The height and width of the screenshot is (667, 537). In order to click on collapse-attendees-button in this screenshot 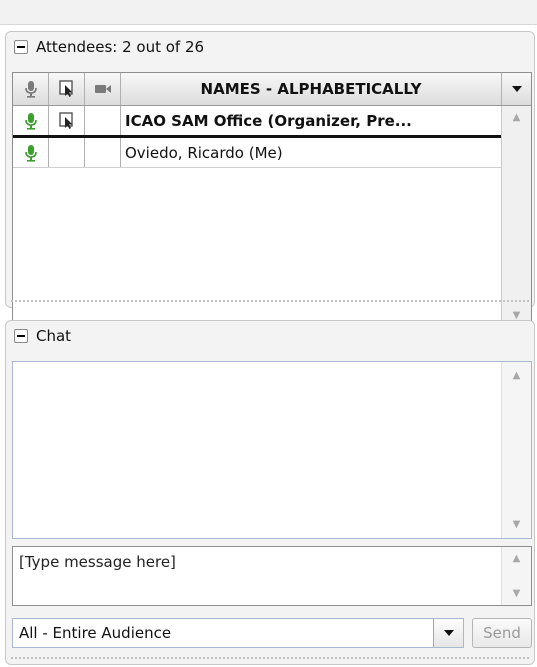, I will do `click(21, 47)`.